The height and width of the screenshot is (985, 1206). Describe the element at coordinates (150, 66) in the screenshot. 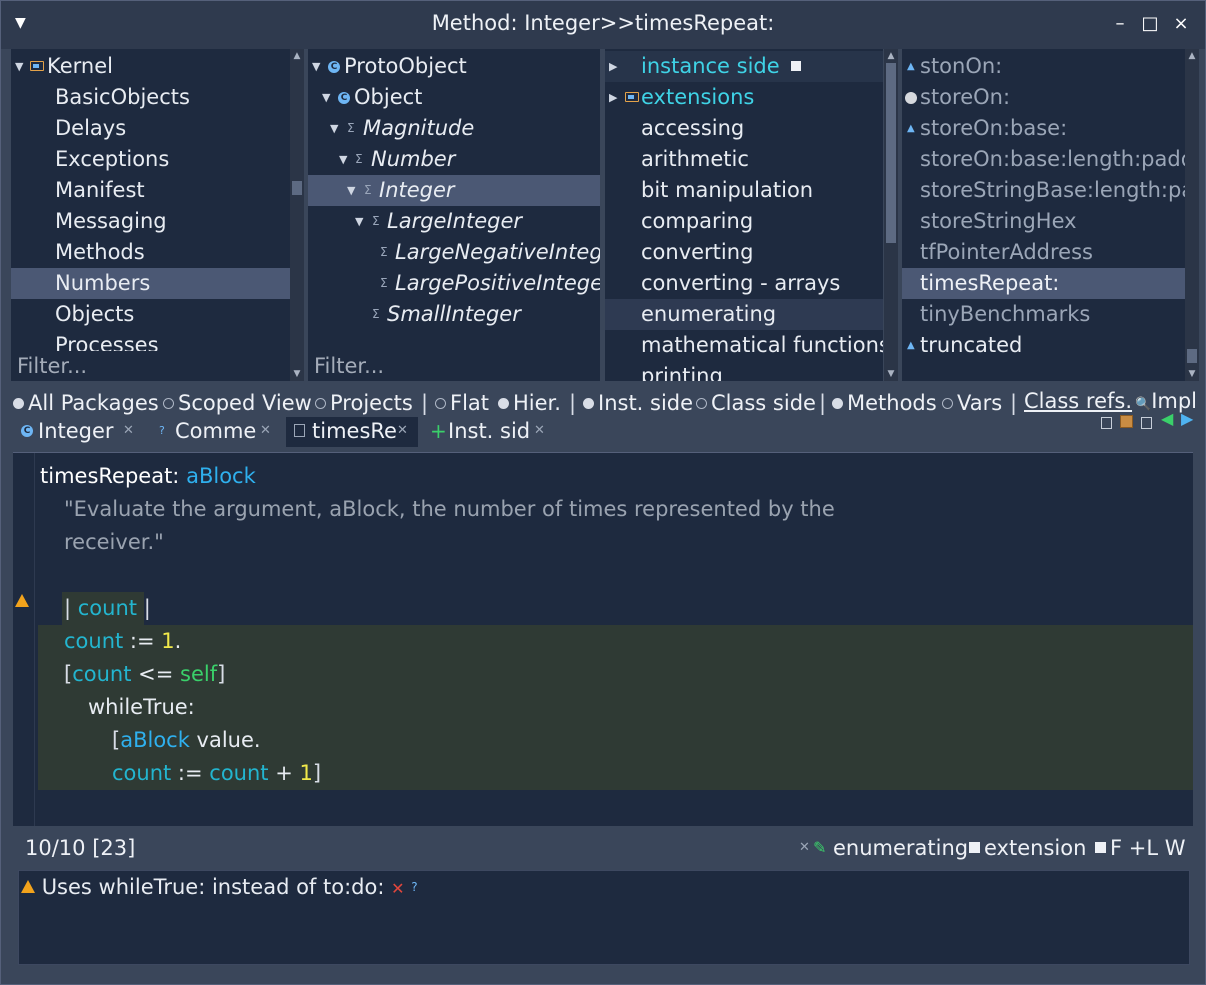

I see `package-item: ▼ Kernel` at that location.